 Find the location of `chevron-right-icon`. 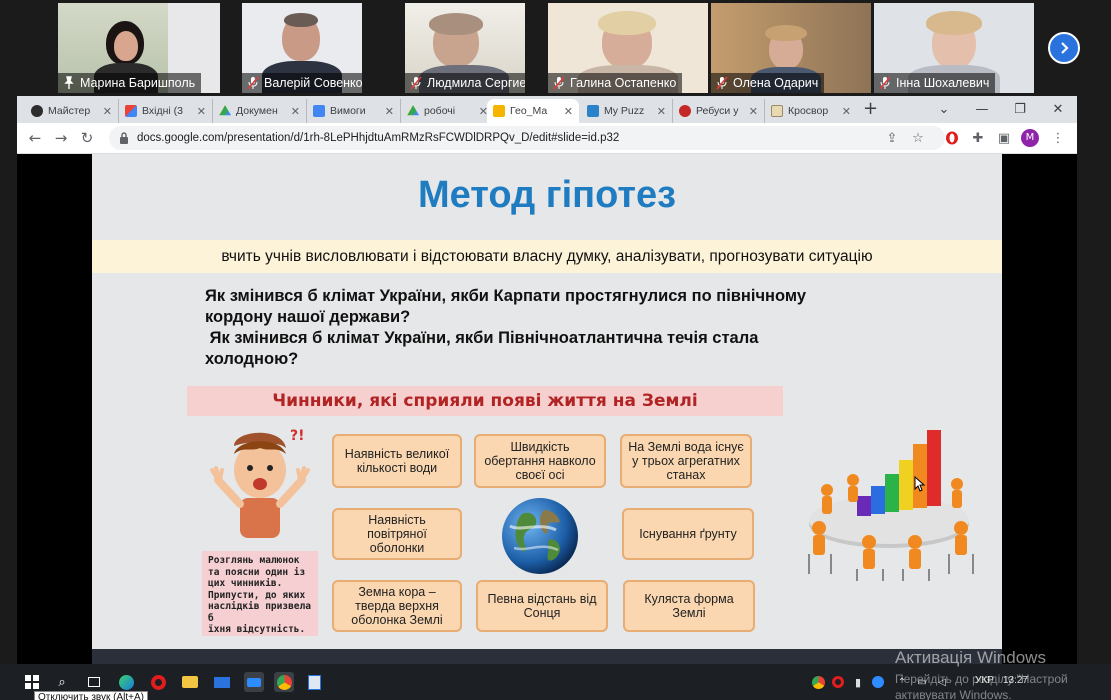

chevron-right-icon is located at coordinates (1065, 48).